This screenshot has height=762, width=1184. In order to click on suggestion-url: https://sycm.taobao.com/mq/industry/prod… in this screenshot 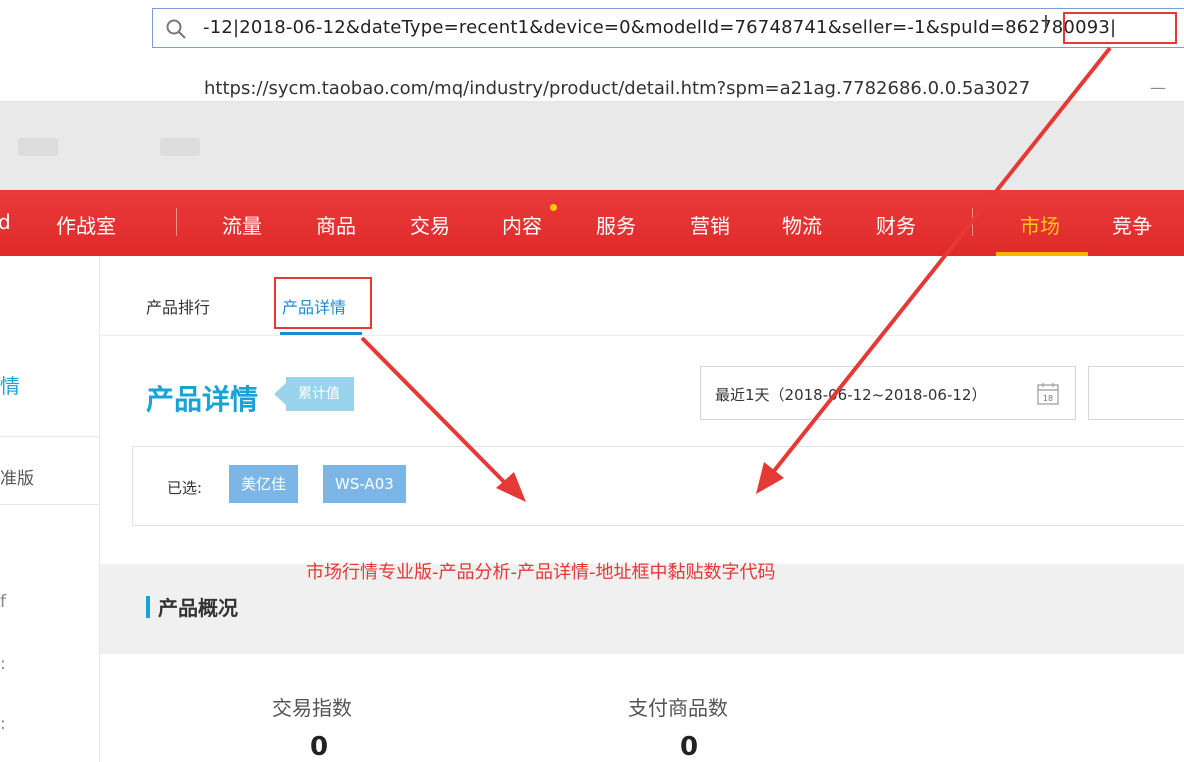, I will do `click(617, 88)`.